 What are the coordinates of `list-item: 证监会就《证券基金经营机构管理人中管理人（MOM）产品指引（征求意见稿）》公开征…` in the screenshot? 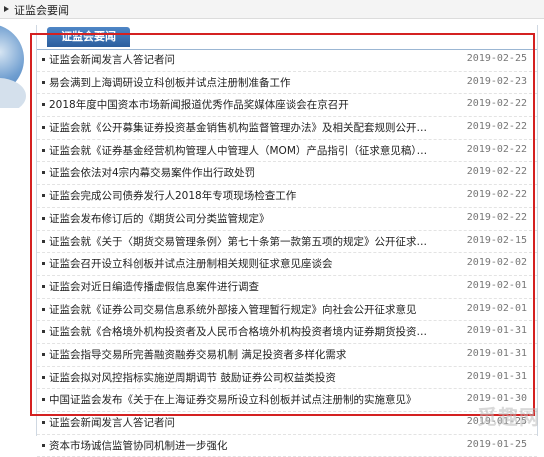 It's located at (287, 151).